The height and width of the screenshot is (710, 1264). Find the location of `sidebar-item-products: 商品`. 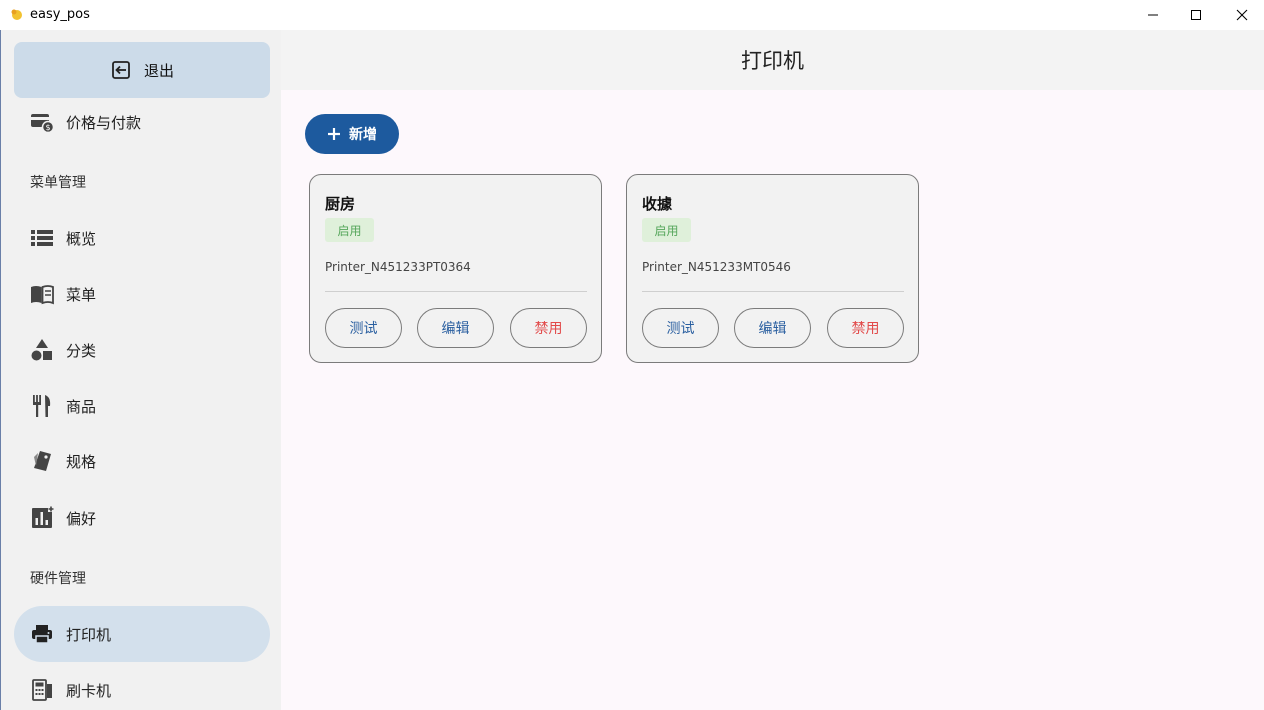

sidebar-item-products: 商品 is located at coordinates (142, 406).